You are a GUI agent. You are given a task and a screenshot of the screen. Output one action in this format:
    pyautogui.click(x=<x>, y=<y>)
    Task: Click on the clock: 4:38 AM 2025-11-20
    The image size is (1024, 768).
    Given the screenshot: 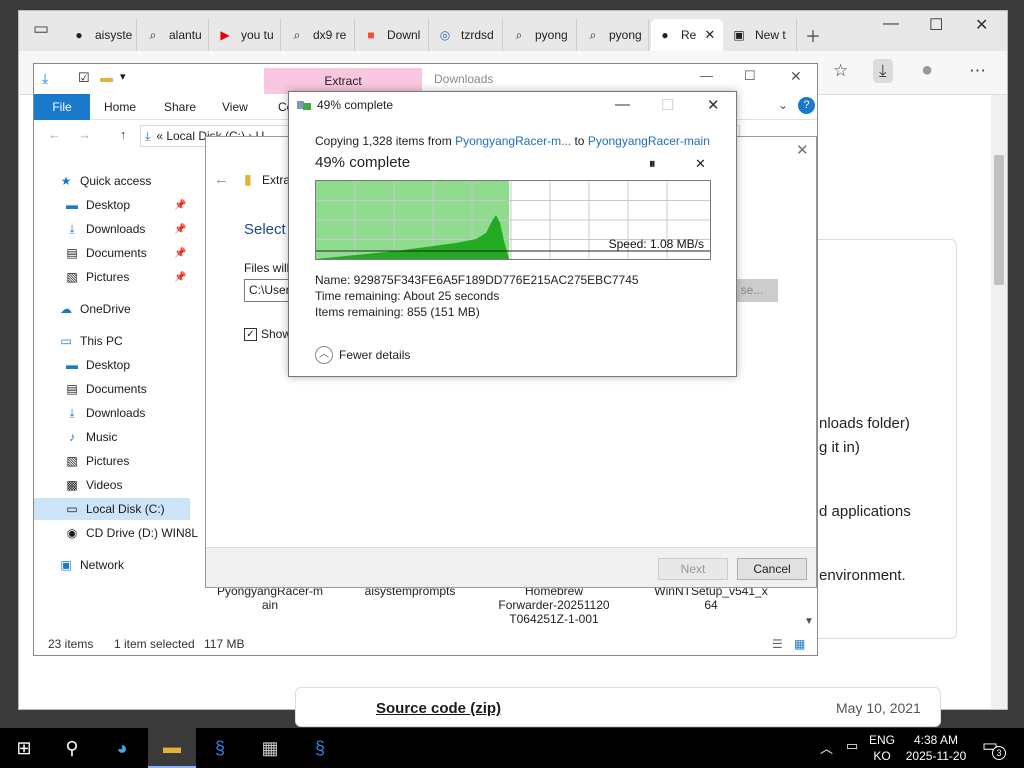 What is the action you would take?
    pyautogui.click(x=936, y=748)
    